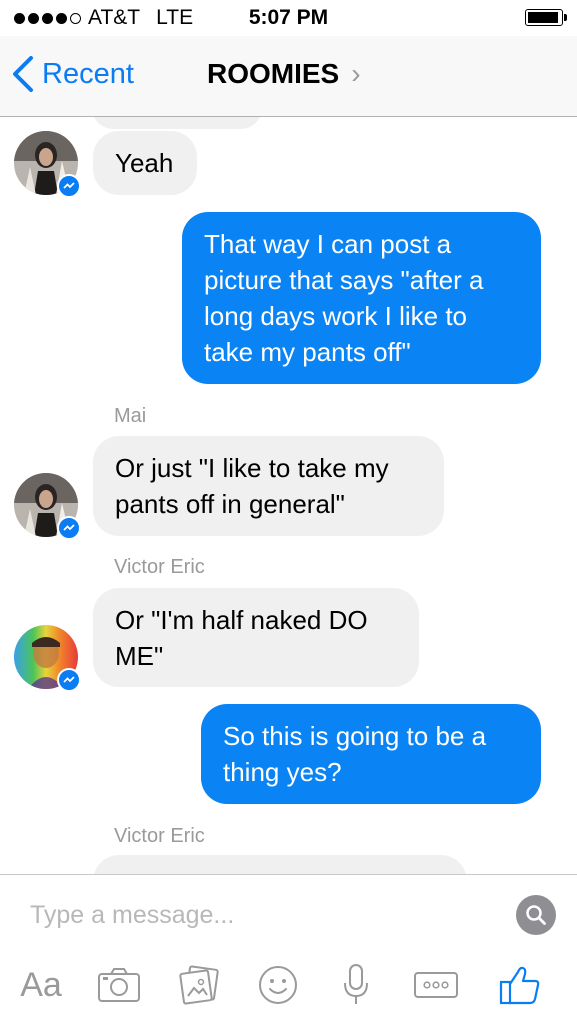  What do you see at coordinates (130, 416) in the screenshot?
I see `sender-name: Mai` at bounding box center [130, 416].